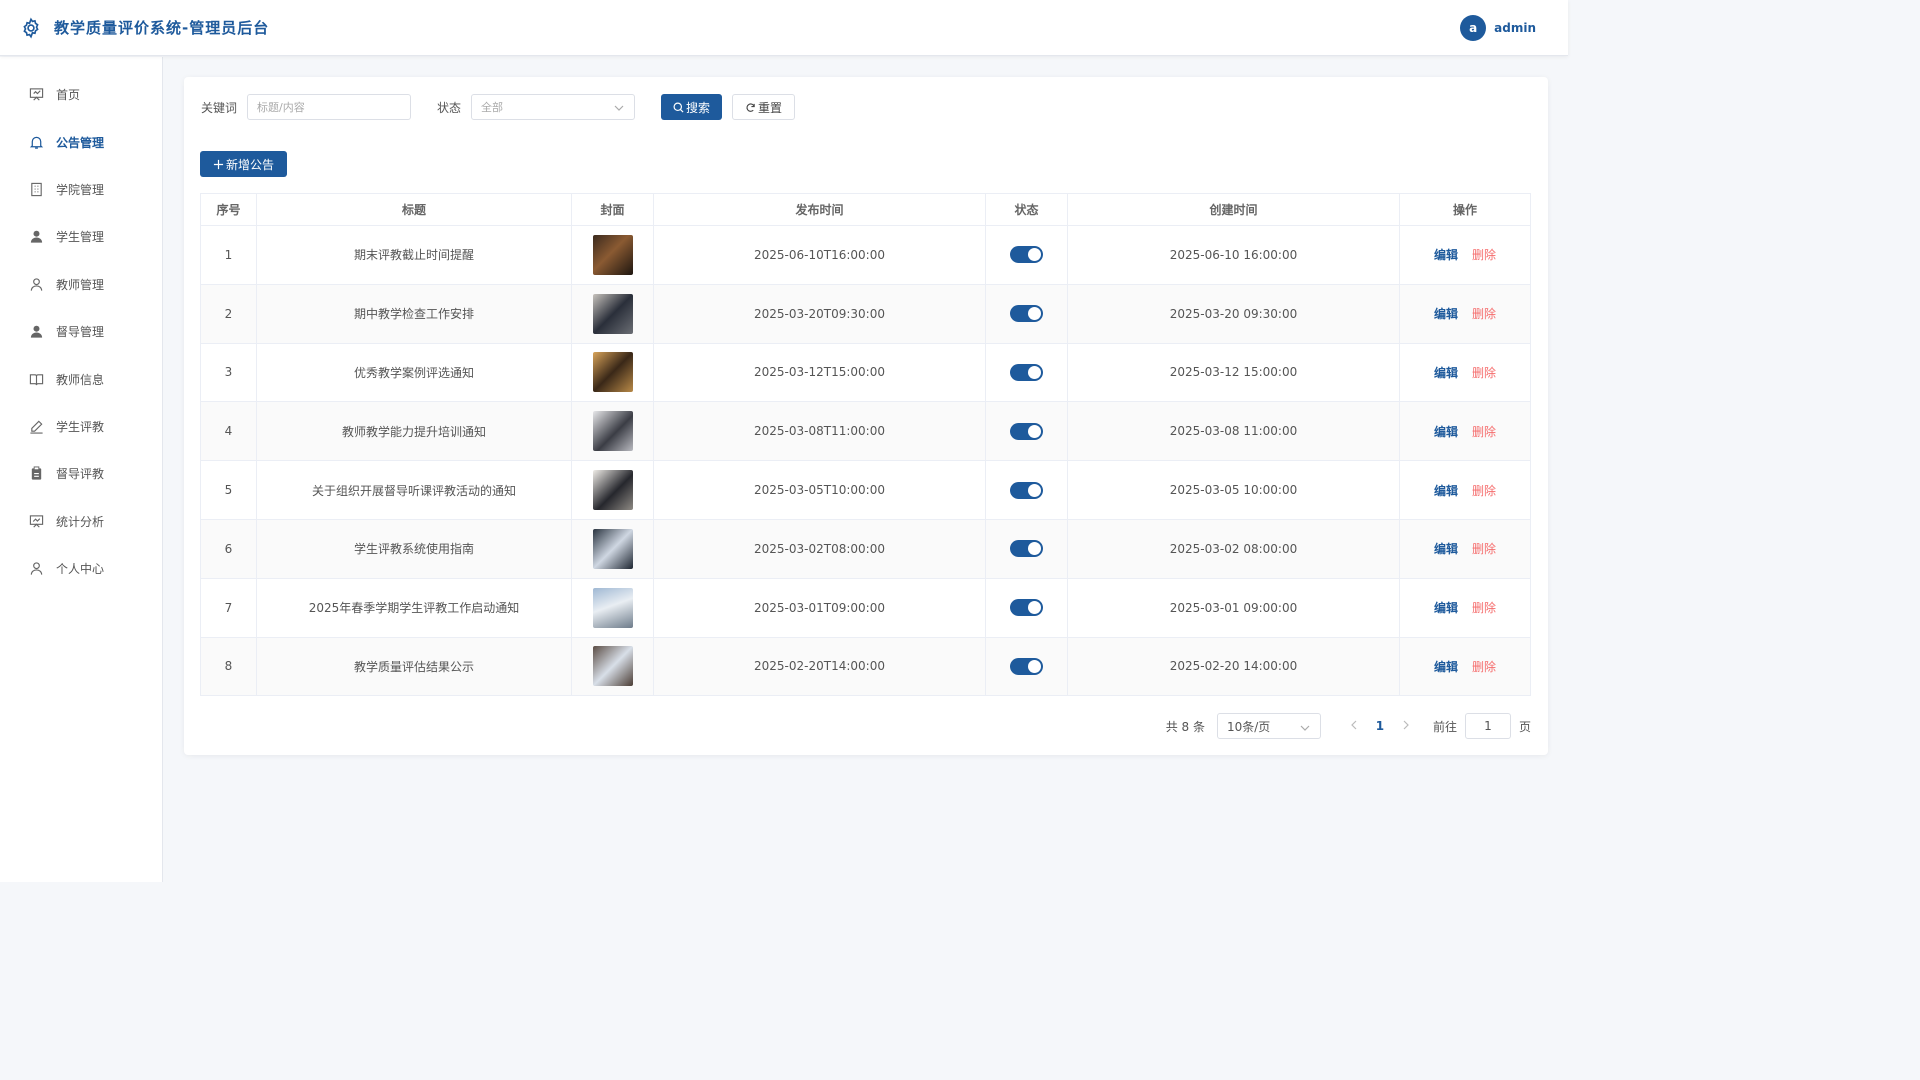 The height and width of the screenshot is (1080, 1920). I want to click on sidebar-item: 学生评教, so click(81, 426).